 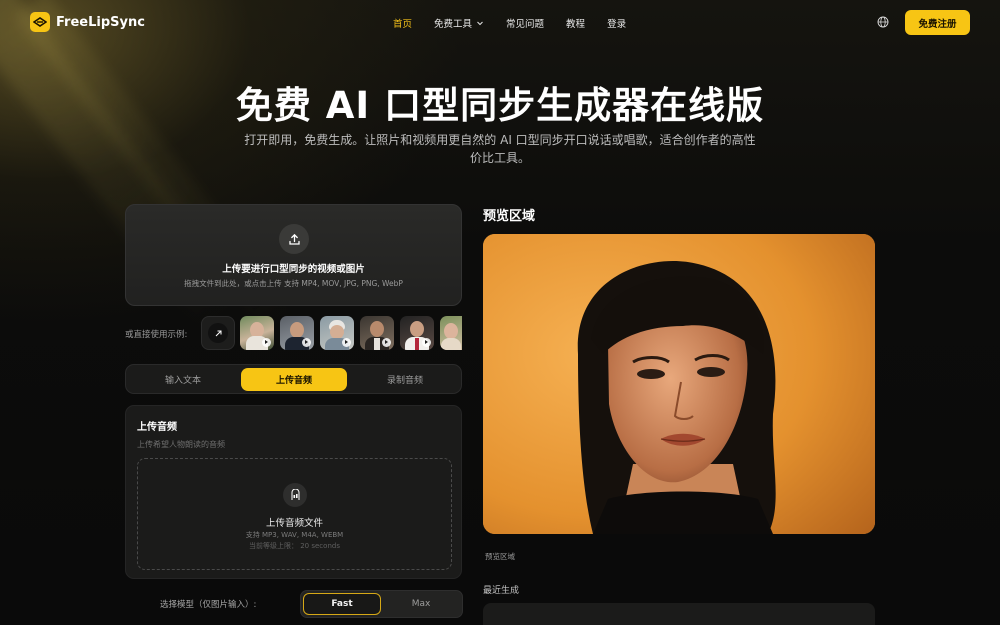 I want to click on input-mode-tabs: 输入文本 上传音频 录制音频, so click(x=293, y=379).